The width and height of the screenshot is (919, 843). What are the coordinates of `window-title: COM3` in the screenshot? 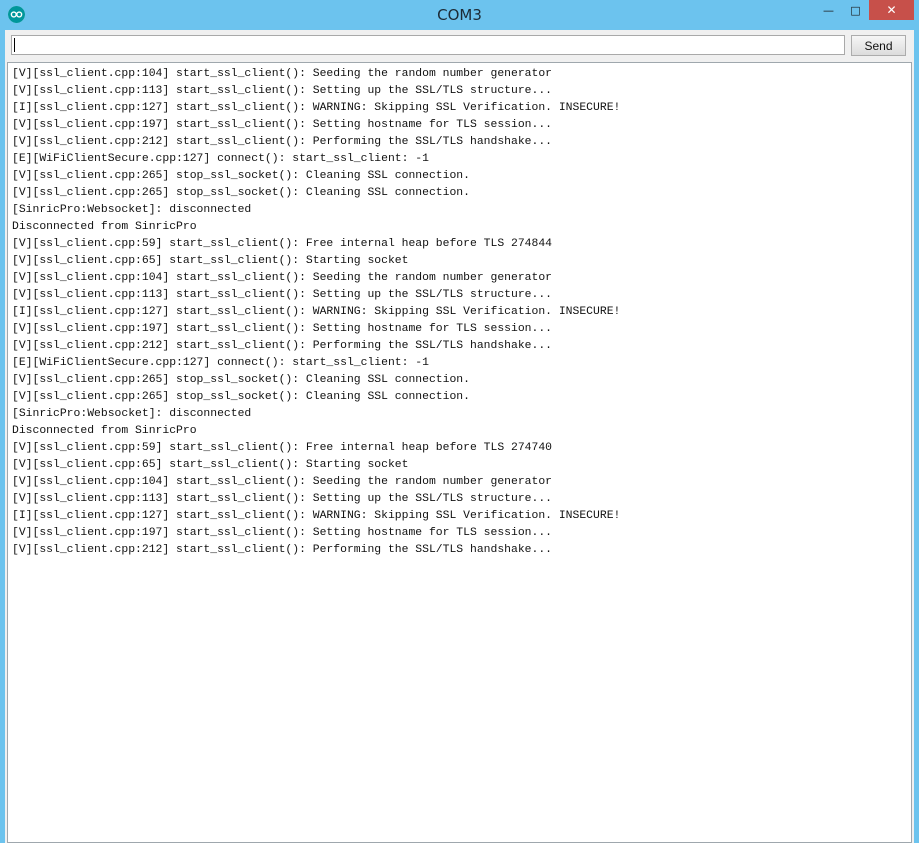 It's located at (459, 15).